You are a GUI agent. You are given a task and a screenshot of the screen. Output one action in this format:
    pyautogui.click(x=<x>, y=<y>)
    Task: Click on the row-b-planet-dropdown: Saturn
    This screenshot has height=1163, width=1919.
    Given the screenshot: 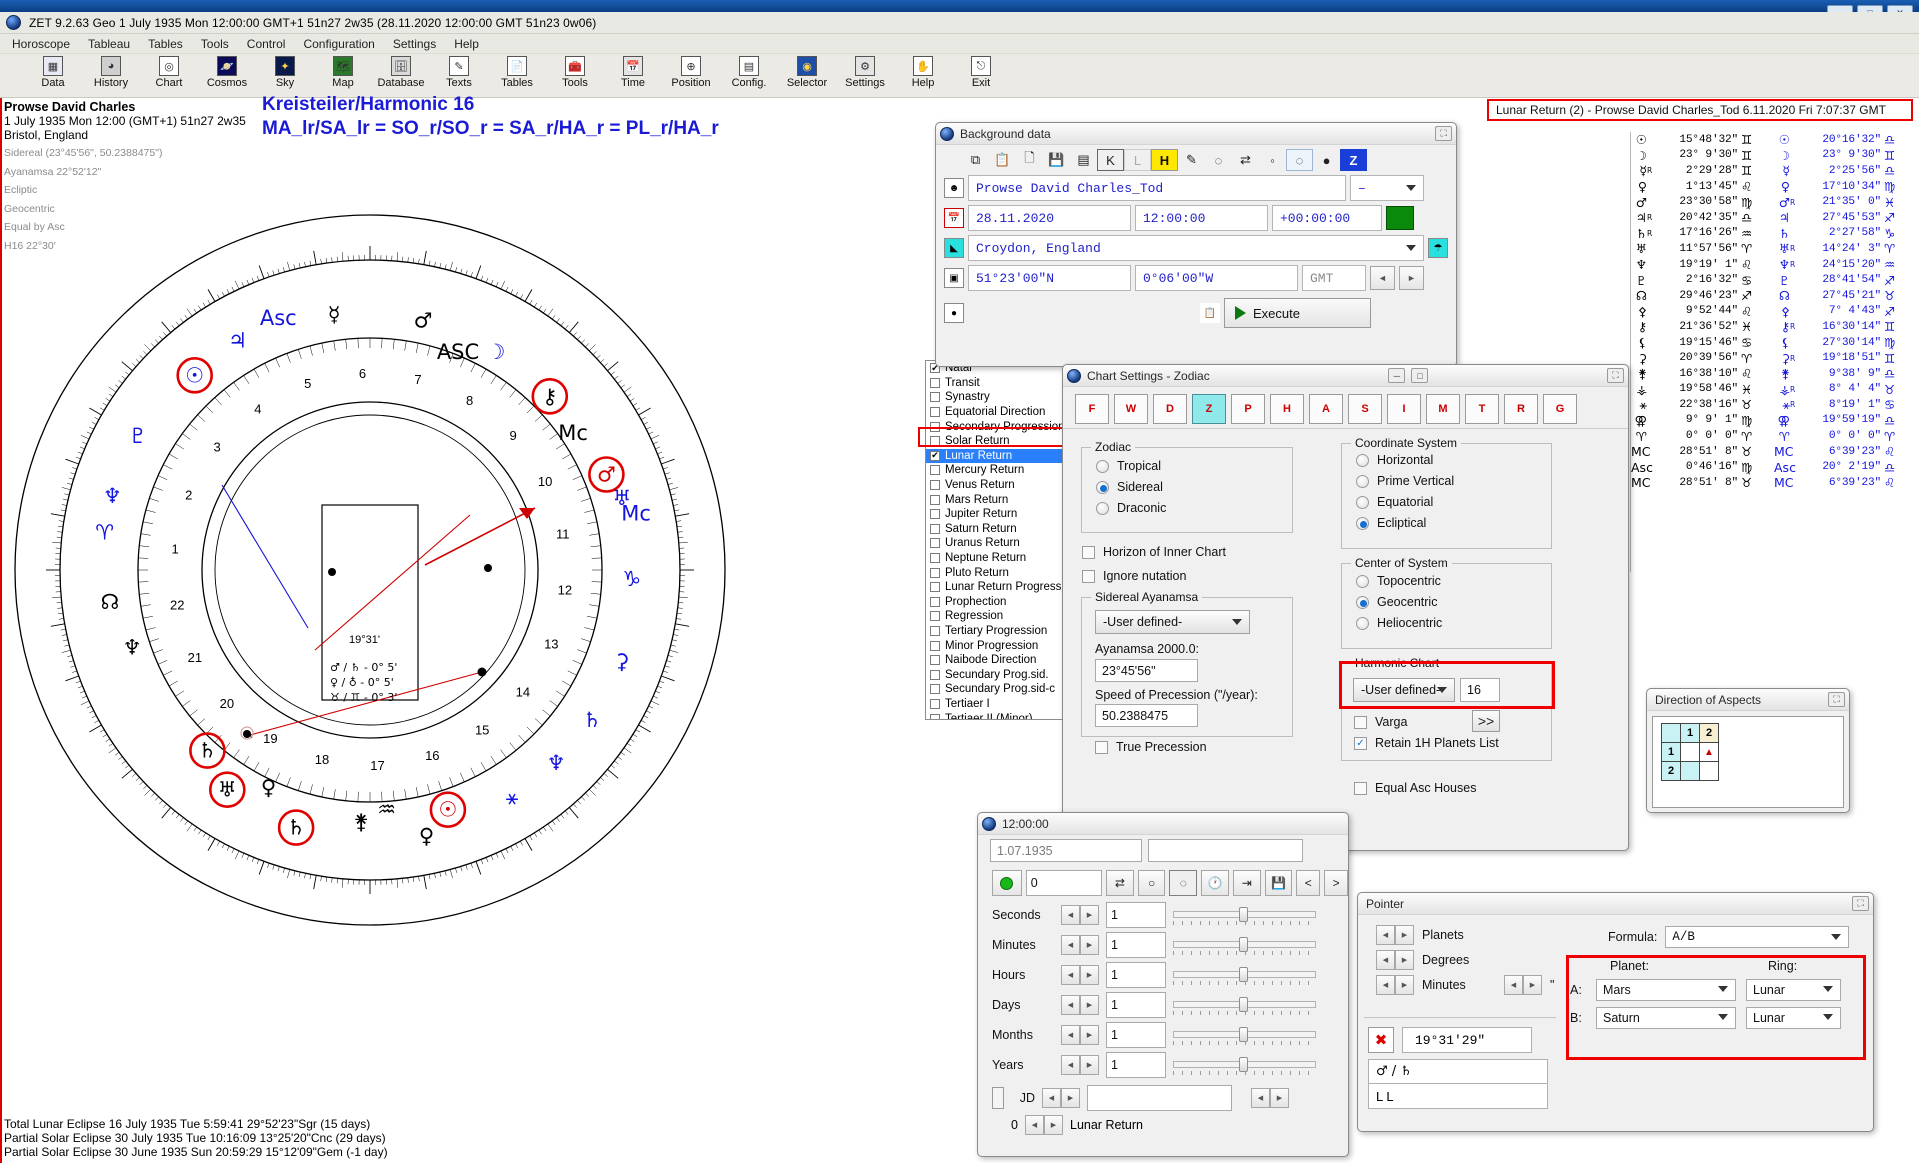 What is the action you would take?
    pyautogui.click(x=1666, y=1018)
    